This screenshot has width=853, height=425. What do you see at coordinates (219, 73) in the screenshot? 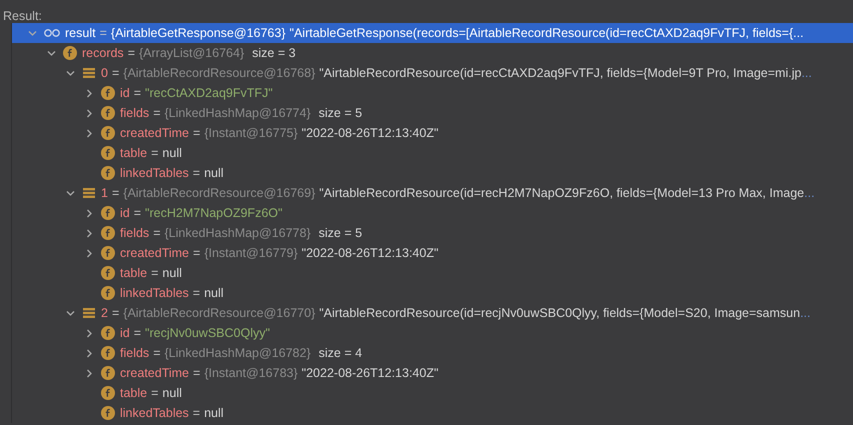
I see `type-label: {AirtableRecordResource@16768}` at bounding box center [219, 73].